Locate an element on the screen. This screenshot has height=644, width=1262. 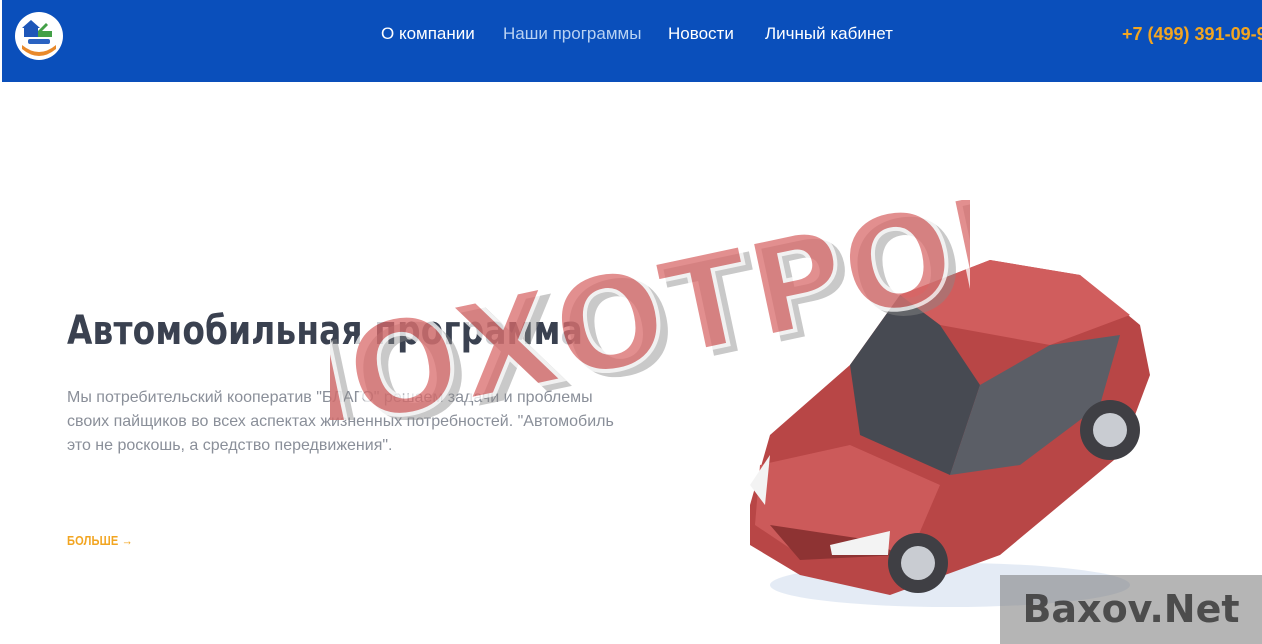
nav-item-about: О компании is located at coordinates (428, 34).